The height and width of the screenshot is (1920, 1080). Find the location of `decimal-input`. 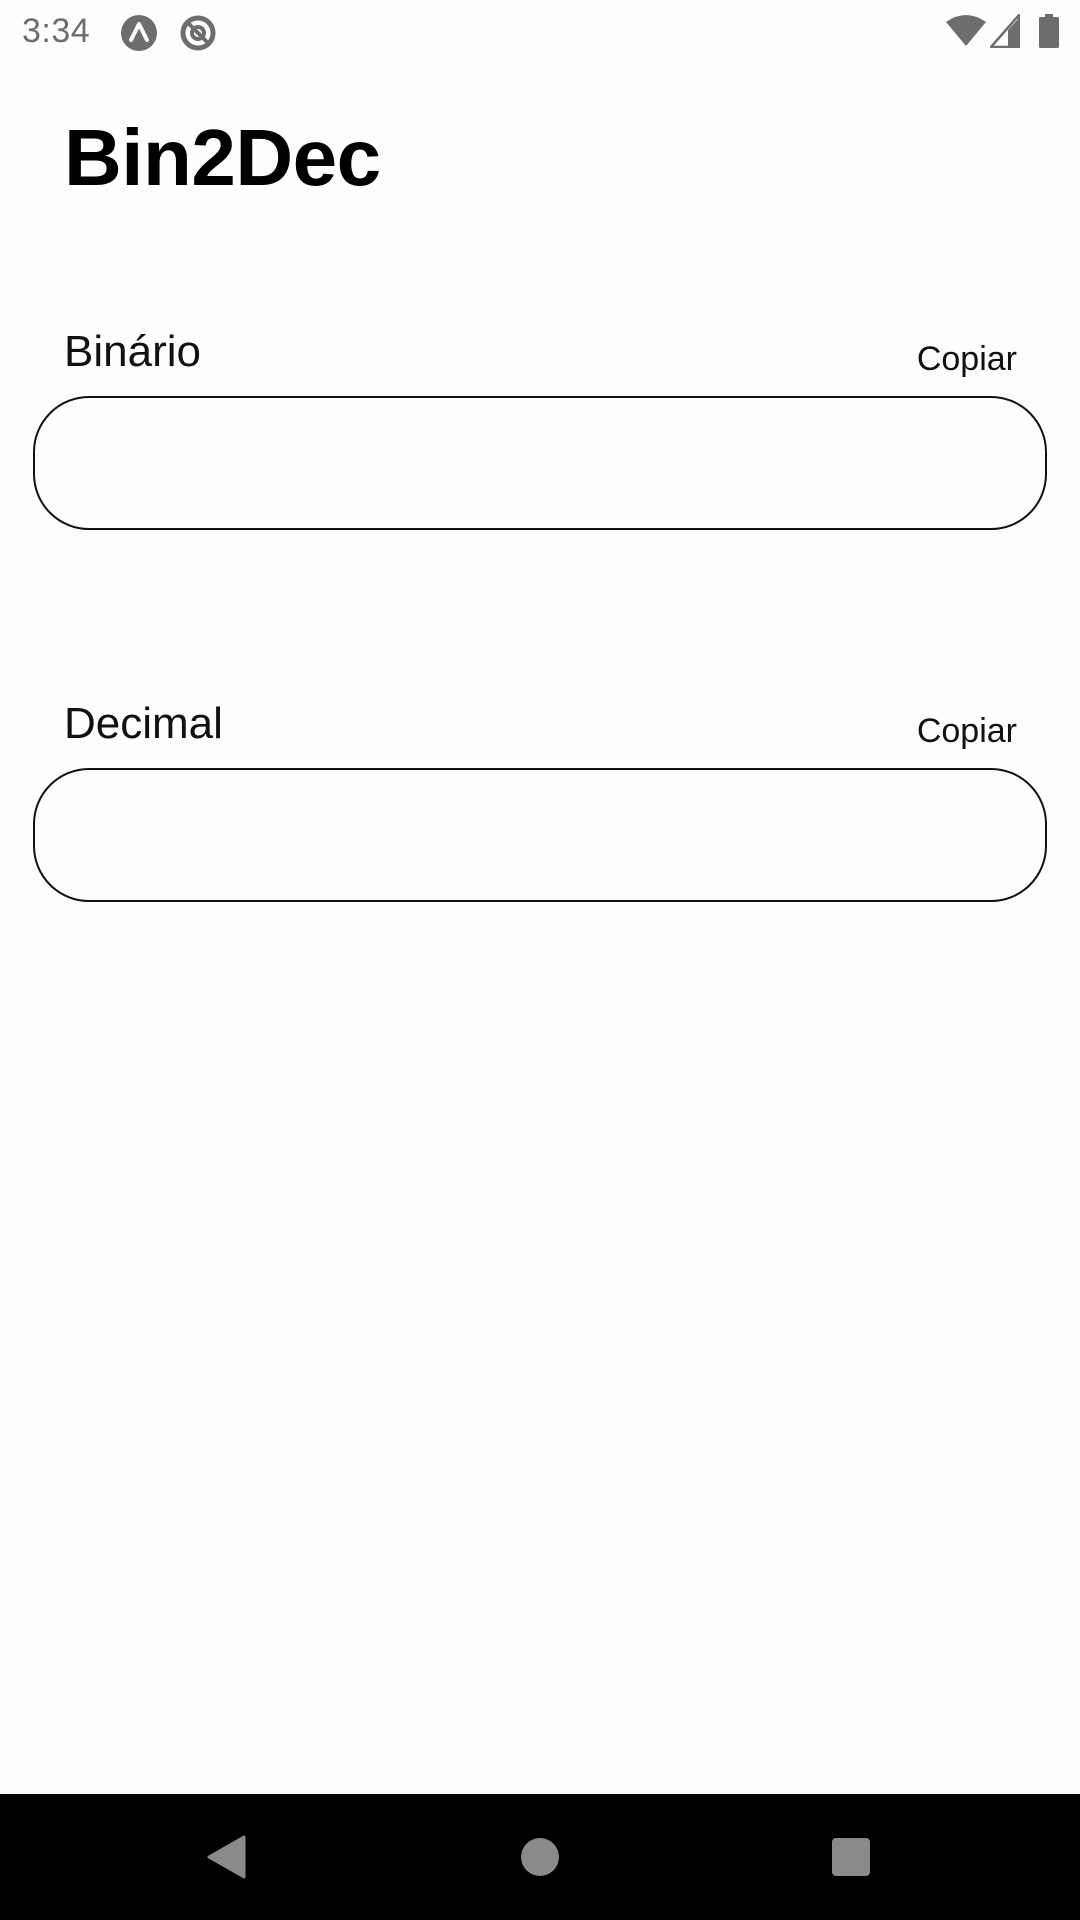

decimal-input is located at coordinates (540, 835).